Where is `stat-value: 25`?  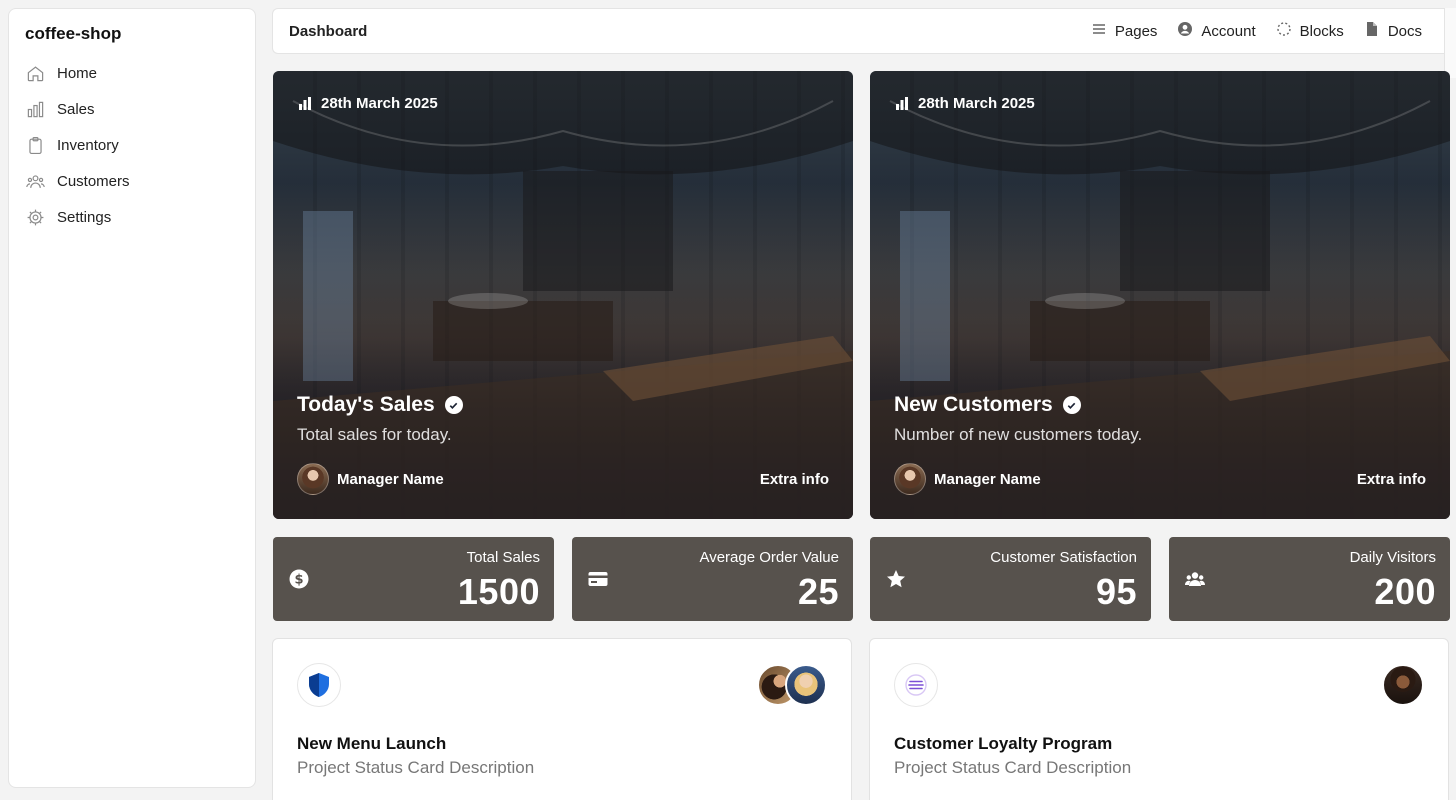
stat-value: 25 is located at coordinates (818, 591).